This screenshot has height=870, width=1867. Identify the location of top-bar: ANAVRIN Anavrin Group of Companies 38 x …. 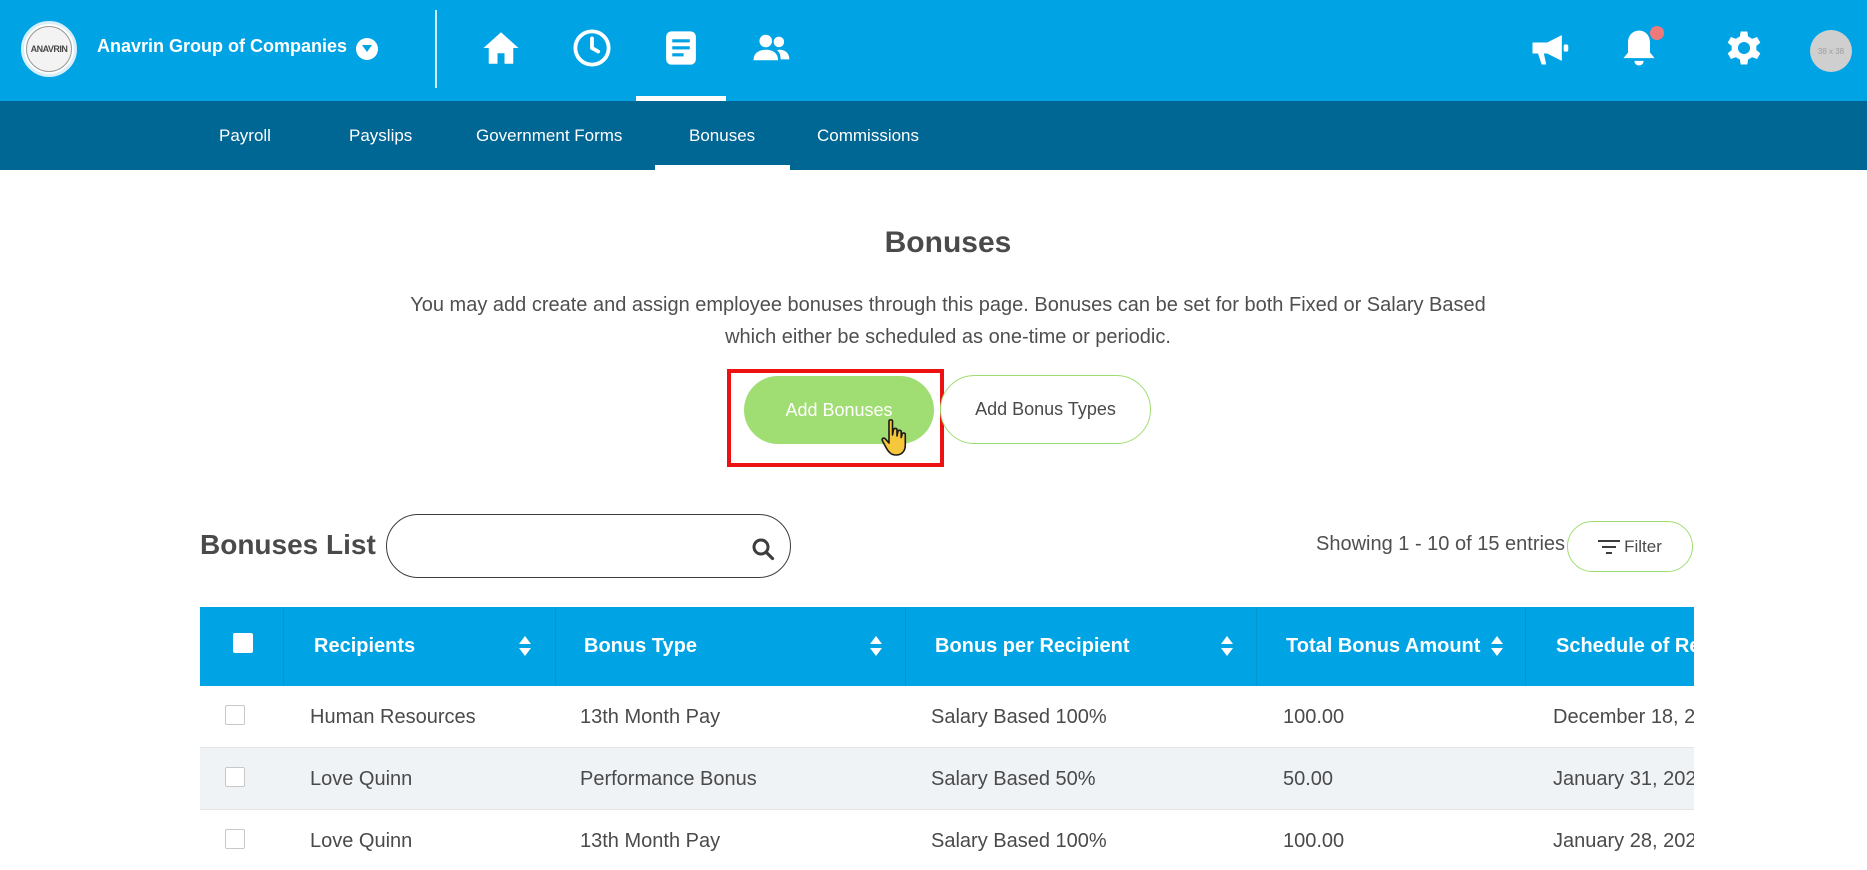
(933, 50).